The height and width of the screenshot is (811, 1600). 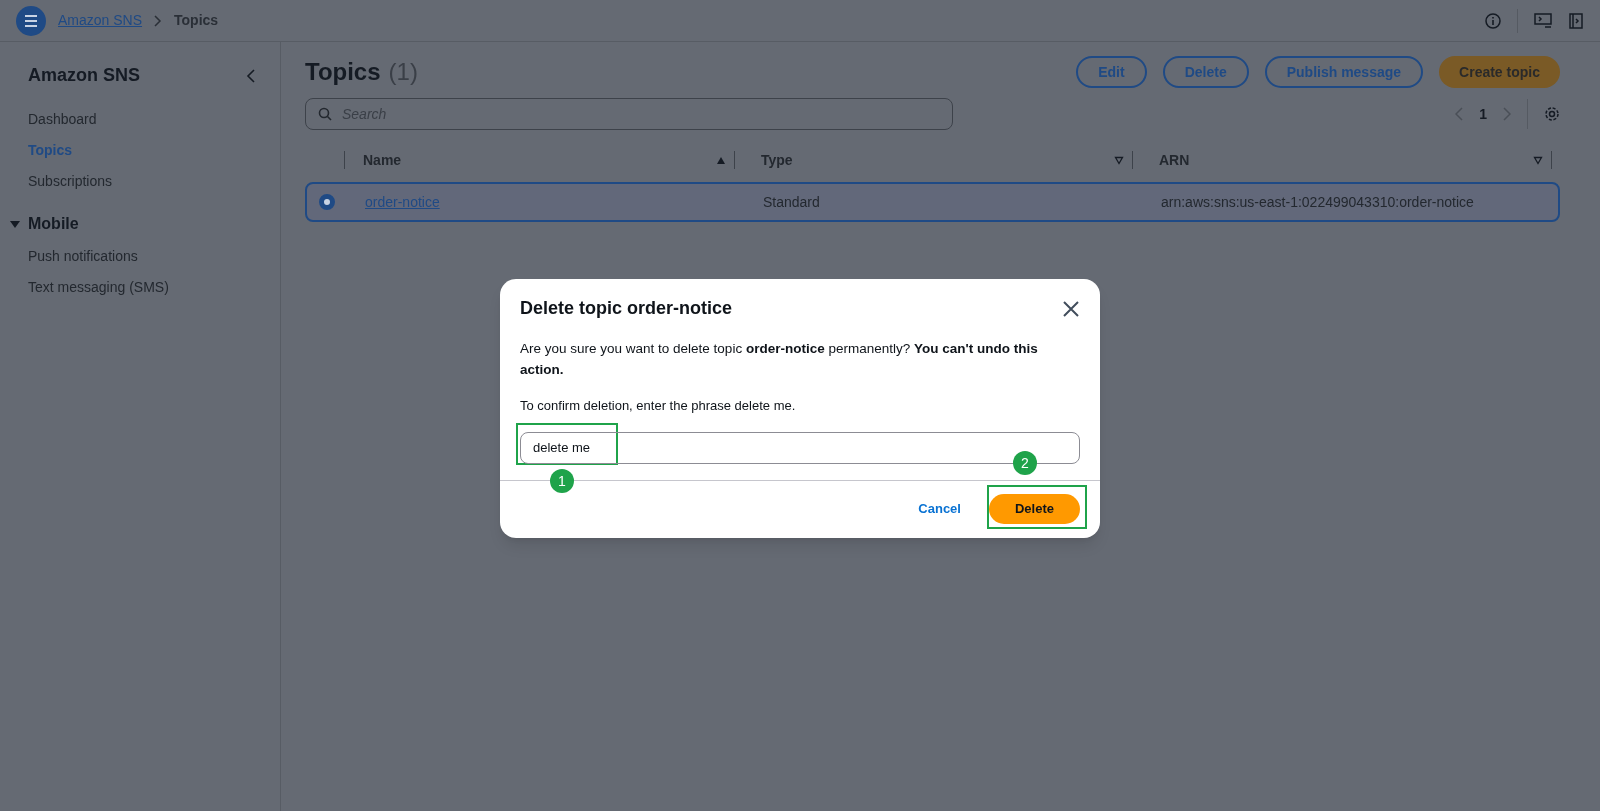 I want to click on page-number: 1, so click(x=1483, y=114).